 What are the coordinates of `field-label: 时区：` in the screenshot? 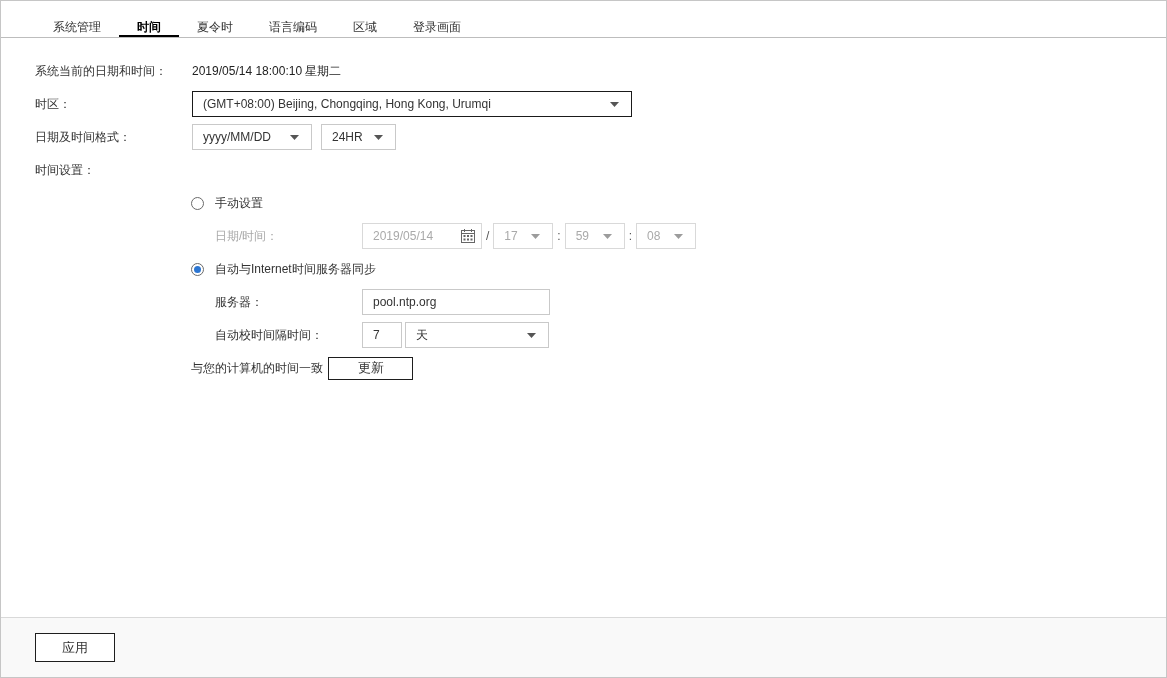 It's located at (53, 104).